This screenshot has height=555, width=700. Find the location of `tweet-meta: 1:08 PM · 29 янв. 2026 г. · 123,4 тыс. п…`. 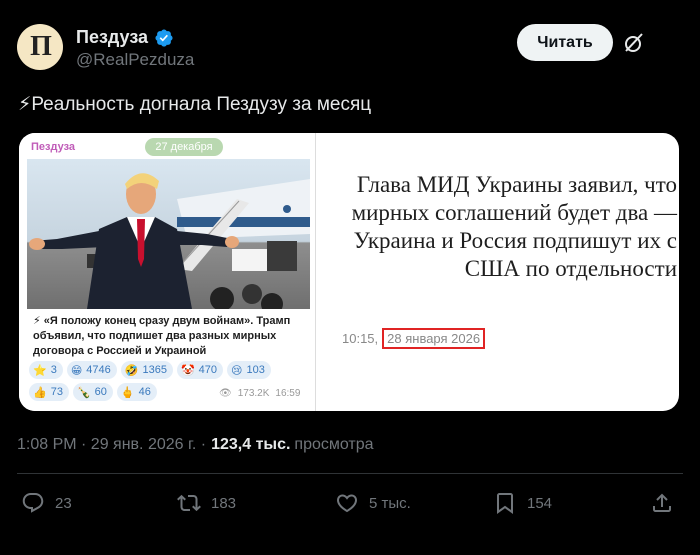

tweet-meta: 1:08 PM · 29 янв. 2026 г. · 123,4 тыс. п… is located at coordinates (195, 445).